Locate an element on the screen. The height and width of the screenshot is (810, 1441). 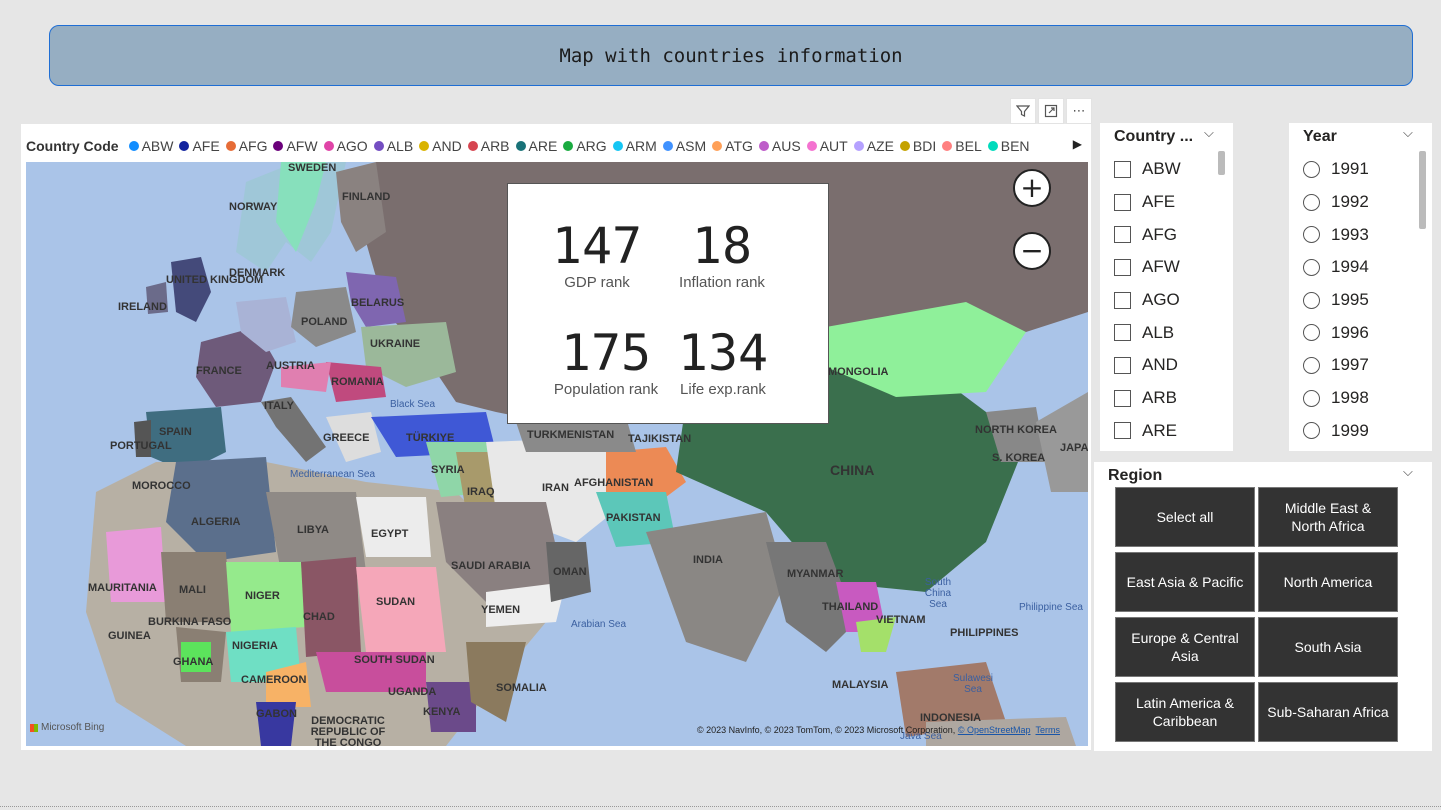
zoom-out-button: − is located at coordinates (1032, 251).